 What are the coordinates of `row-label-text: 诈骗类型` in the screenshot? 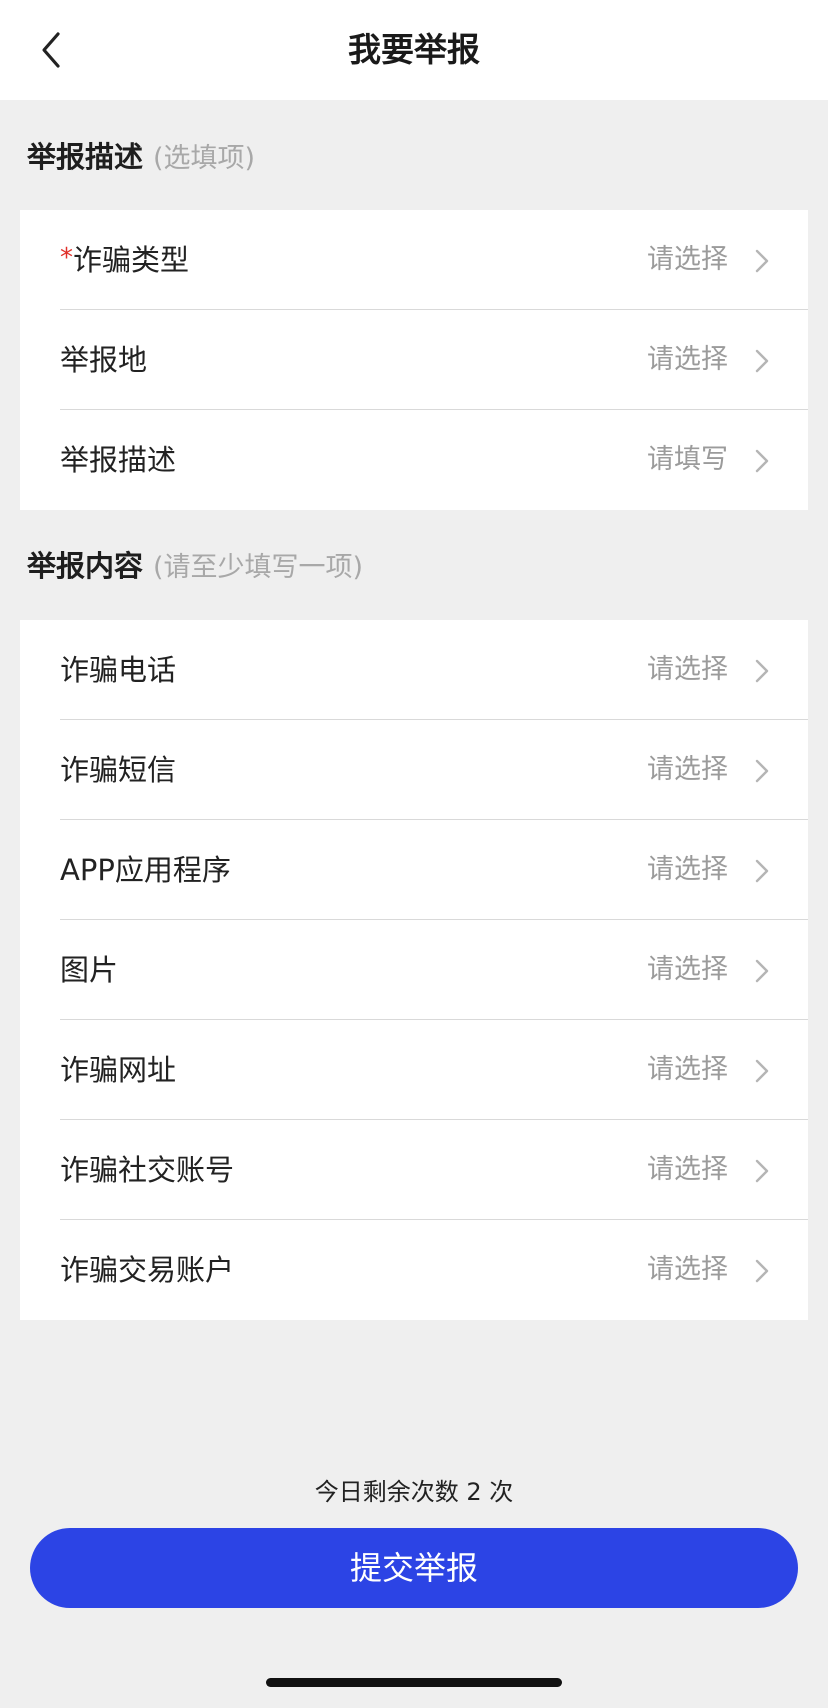 It's located at (131, 260).